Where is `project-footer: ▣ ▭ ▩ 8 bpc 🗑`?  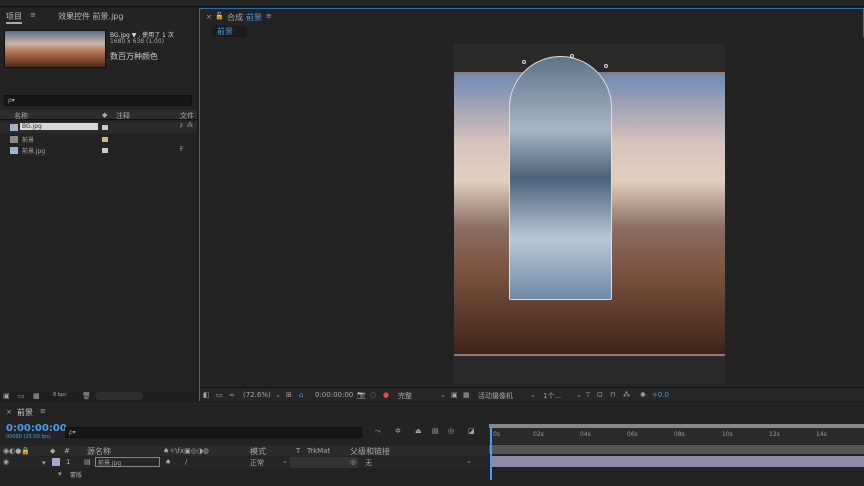
project-footer: ▣ ▭ ▩ 8 bpc 🗑 is located at coordinates (98, 396).